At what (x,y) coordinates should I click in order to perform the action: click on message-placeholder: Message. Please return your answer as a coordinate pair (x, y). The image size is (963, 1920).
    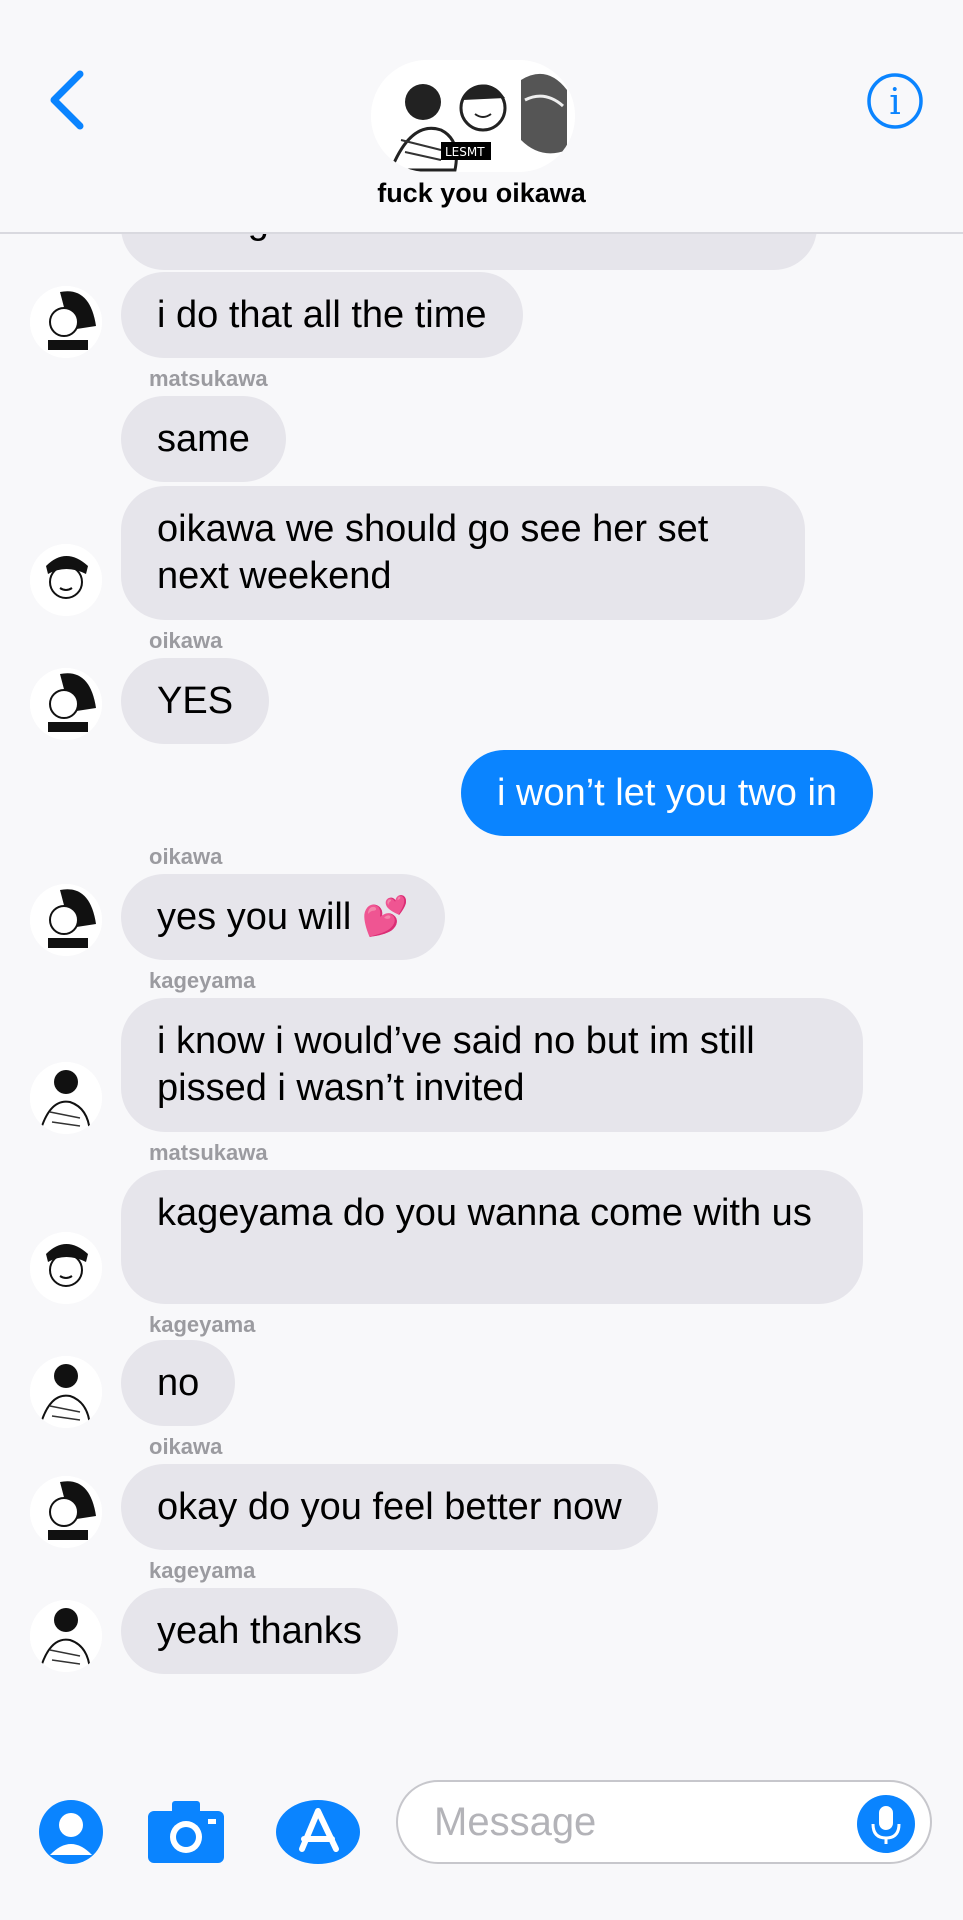
    Looking at the image, I should click on (515, 1822).